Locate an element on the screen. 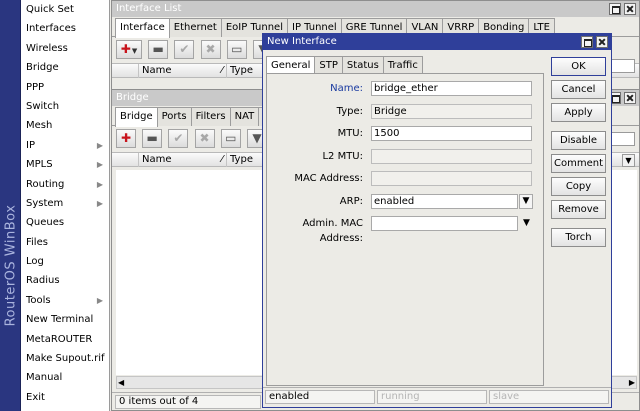  type-value: Bridge is located at coordinates (451, 111).